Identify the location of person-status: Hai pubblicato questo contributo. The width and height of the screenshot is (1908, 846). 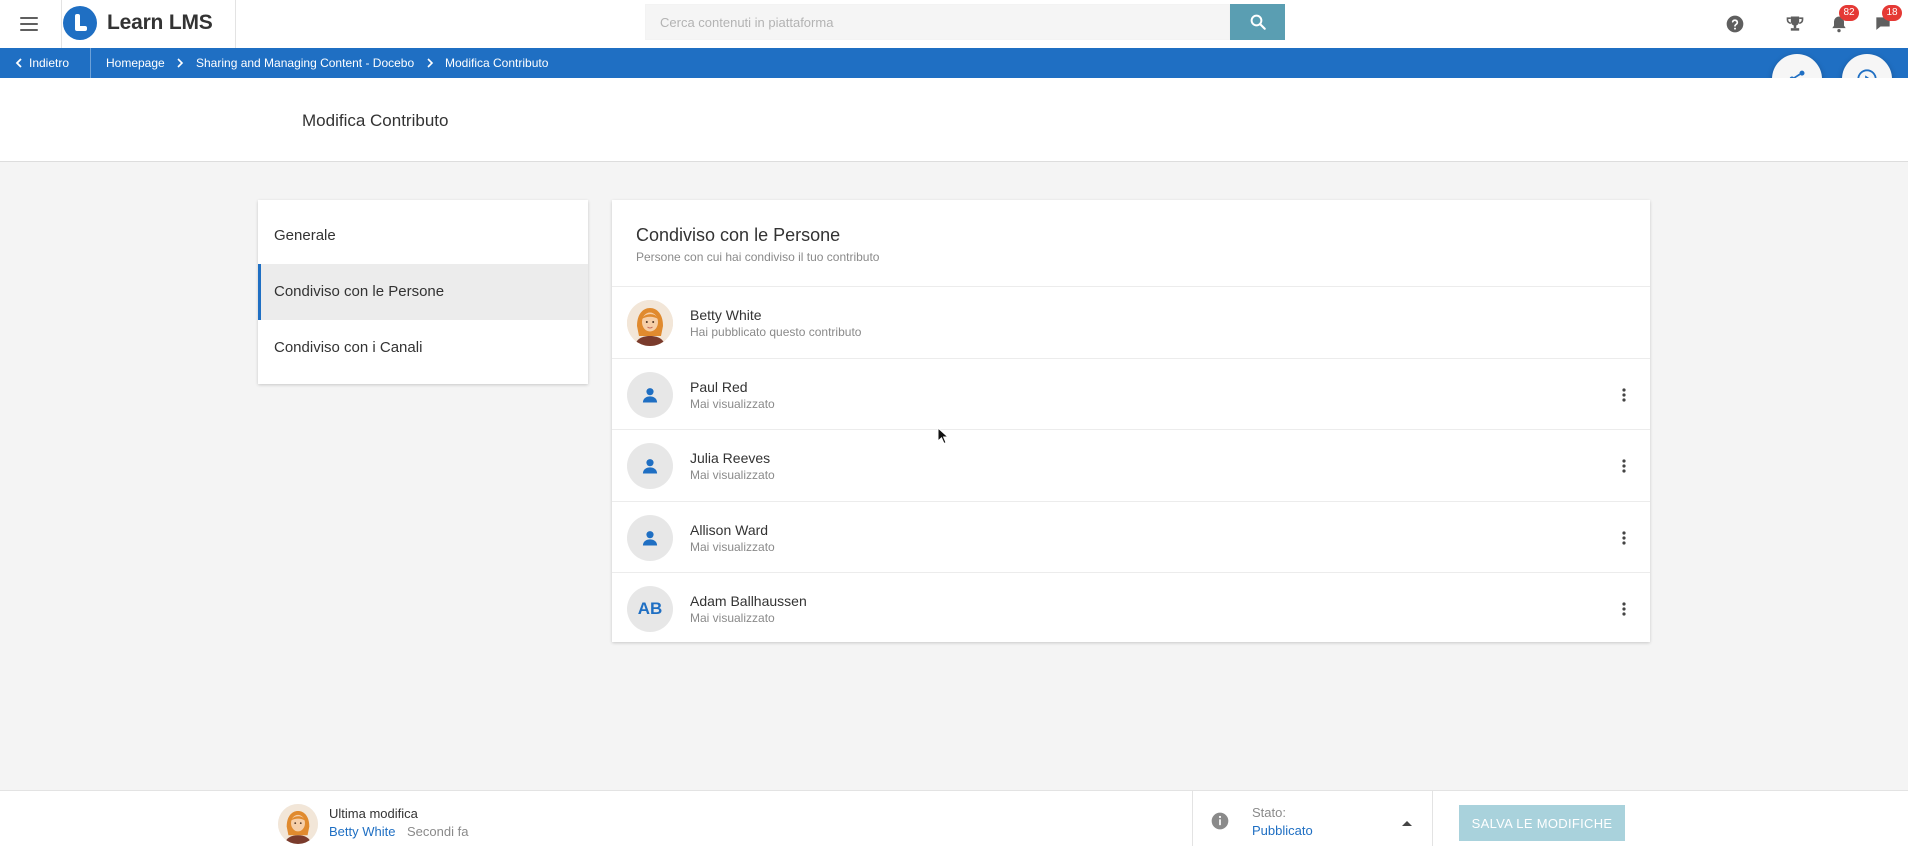
(776, 332).